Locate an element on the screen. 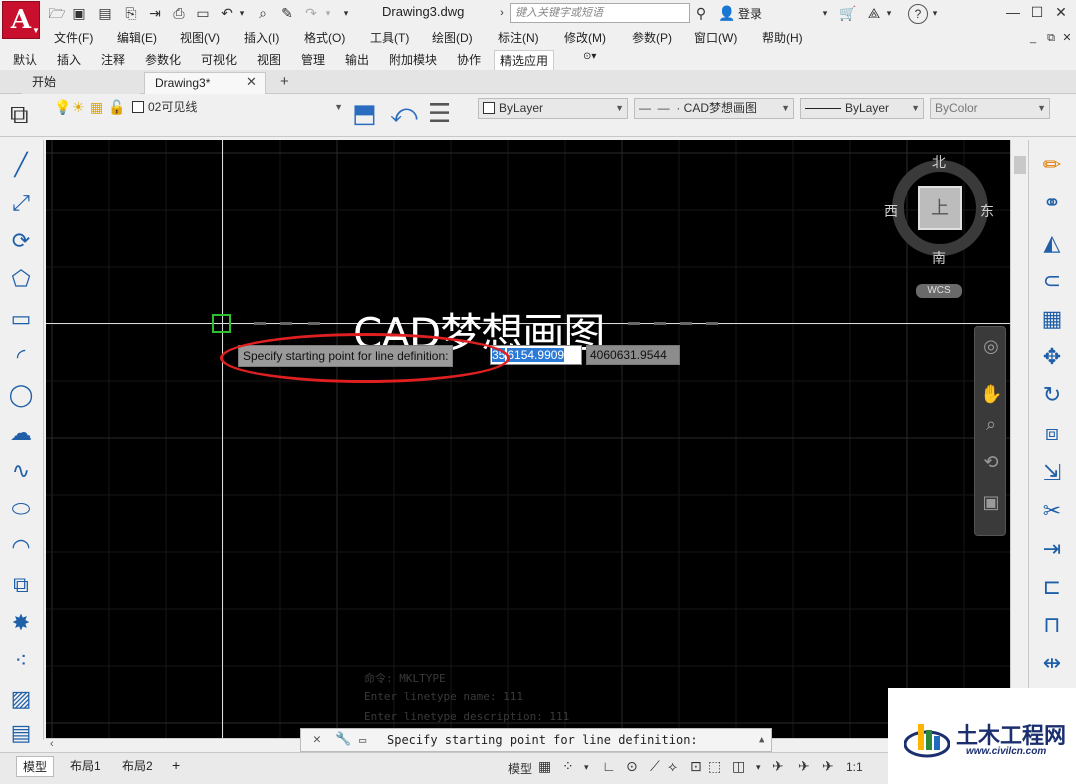 The height and width of the screenshot is (784, 1076). polygon-icon: ⬠ is located at coordinates (21, 279).